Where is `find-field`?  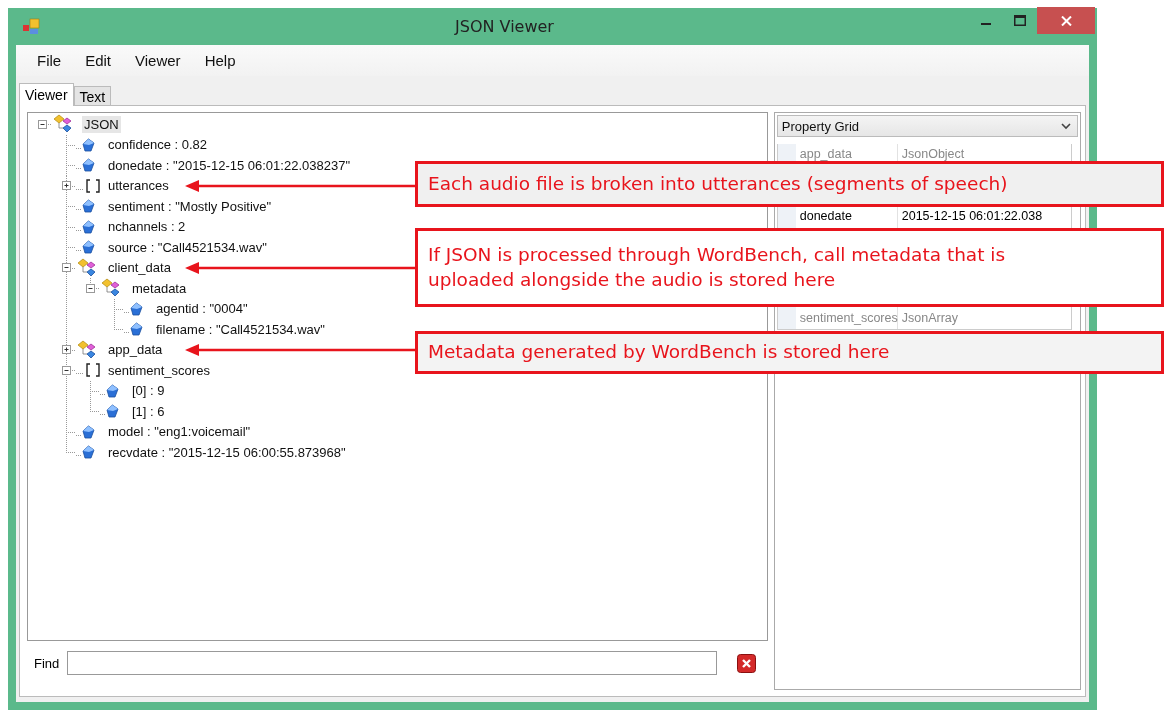
find-field is located at coordinates (392, 663).